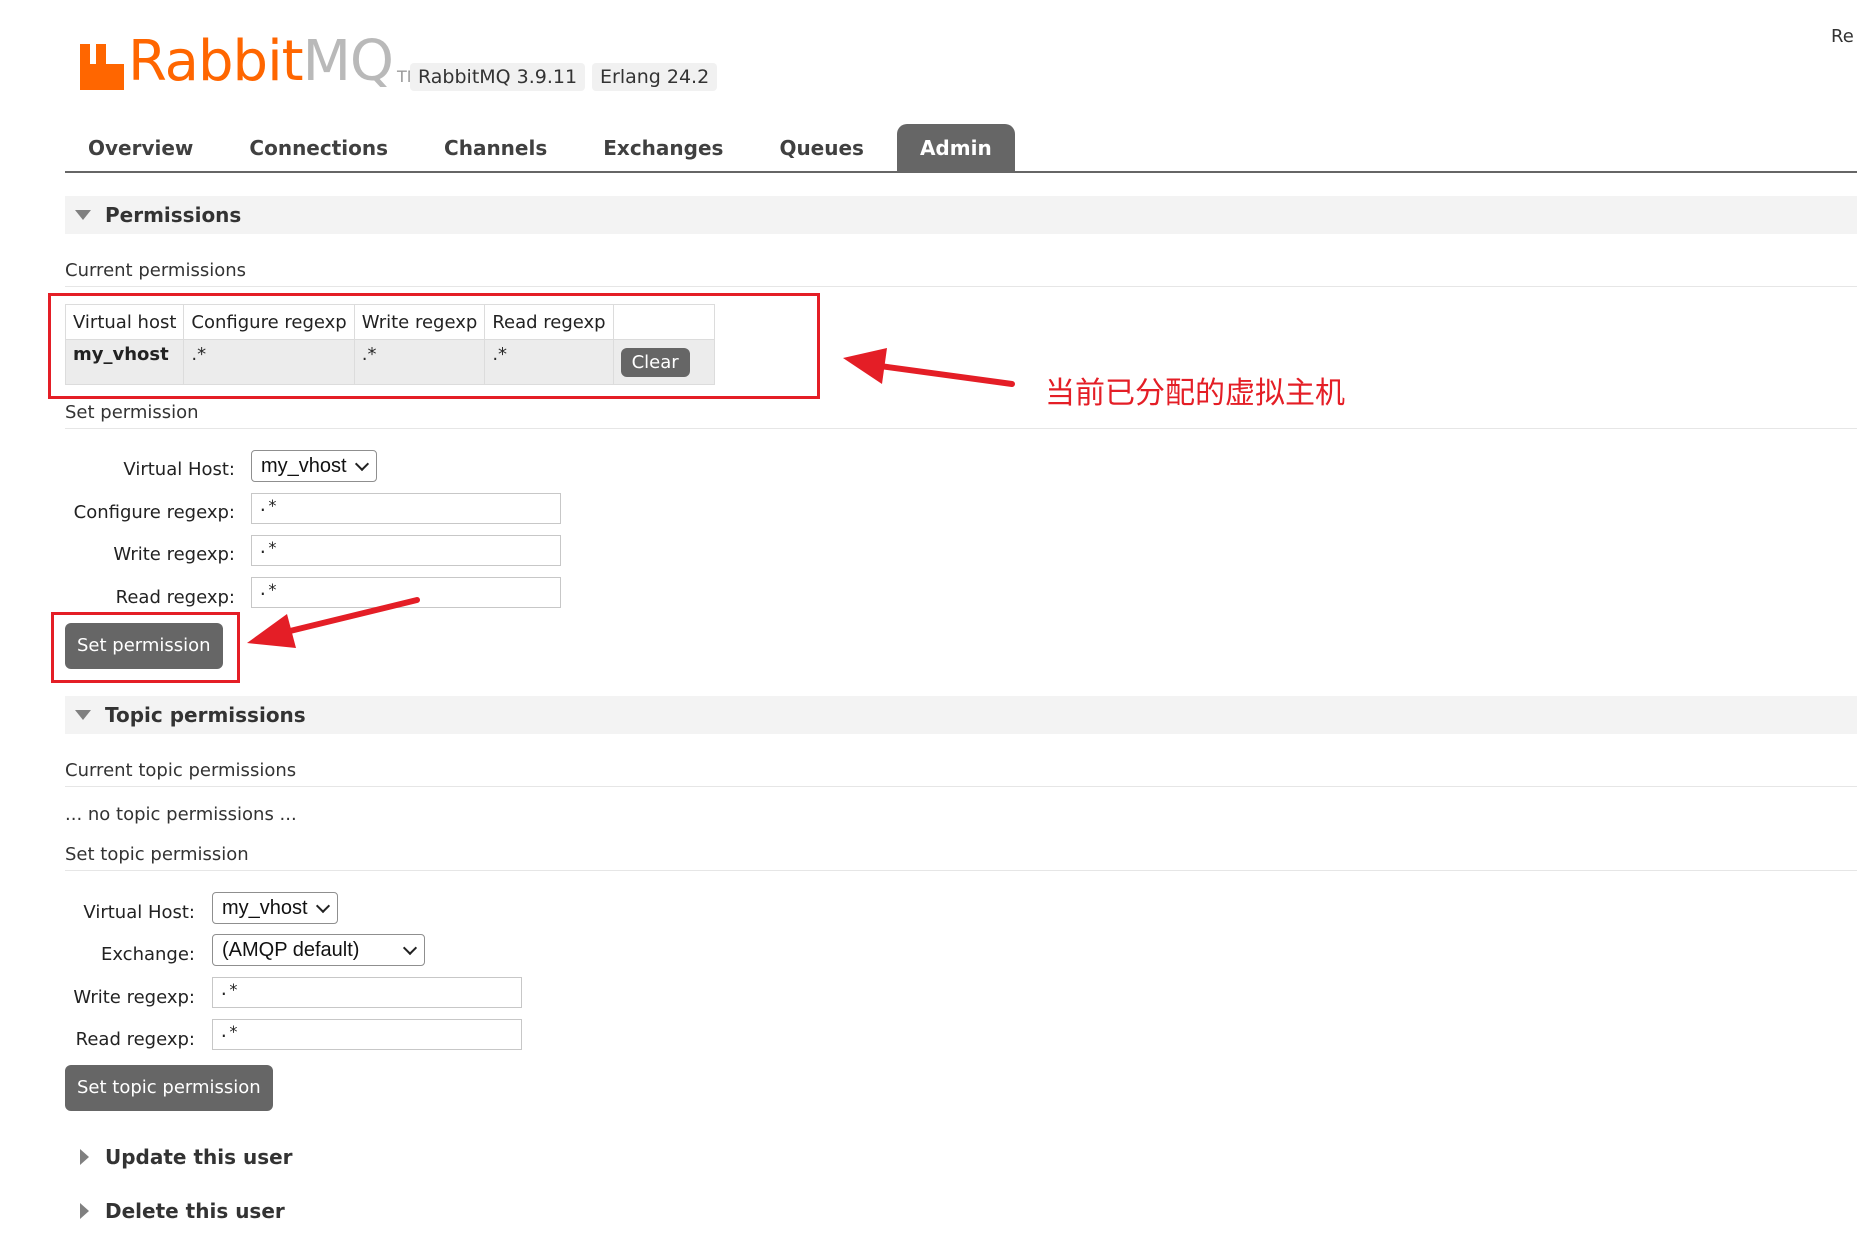 The image size is (1857, 1243). What do you see at coordinates (1195, 393) in the screenshot?
I see `annotation-current-vhost-text: 当前已分配的虚拟主机` at bounding box center [1195, 393].